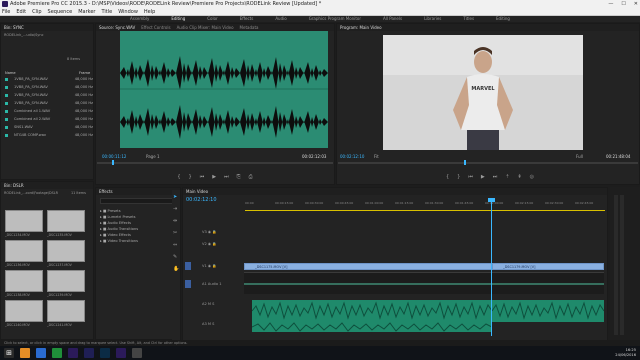 The height and width of the screenshot is (360, 640). I want to click on slip-tool-icon: ⇔, so click(176, 245).